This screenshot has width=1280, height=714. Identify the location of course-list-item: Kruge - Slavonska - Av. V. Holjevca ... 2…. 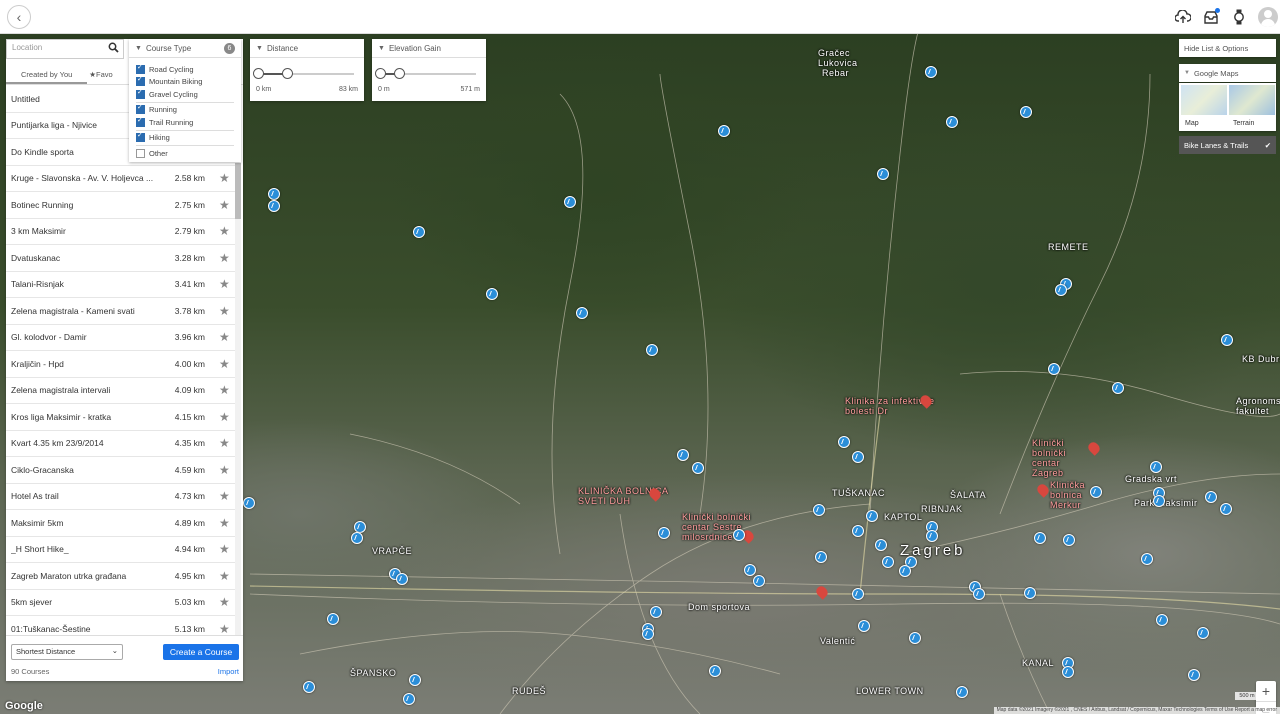
(121, 179).